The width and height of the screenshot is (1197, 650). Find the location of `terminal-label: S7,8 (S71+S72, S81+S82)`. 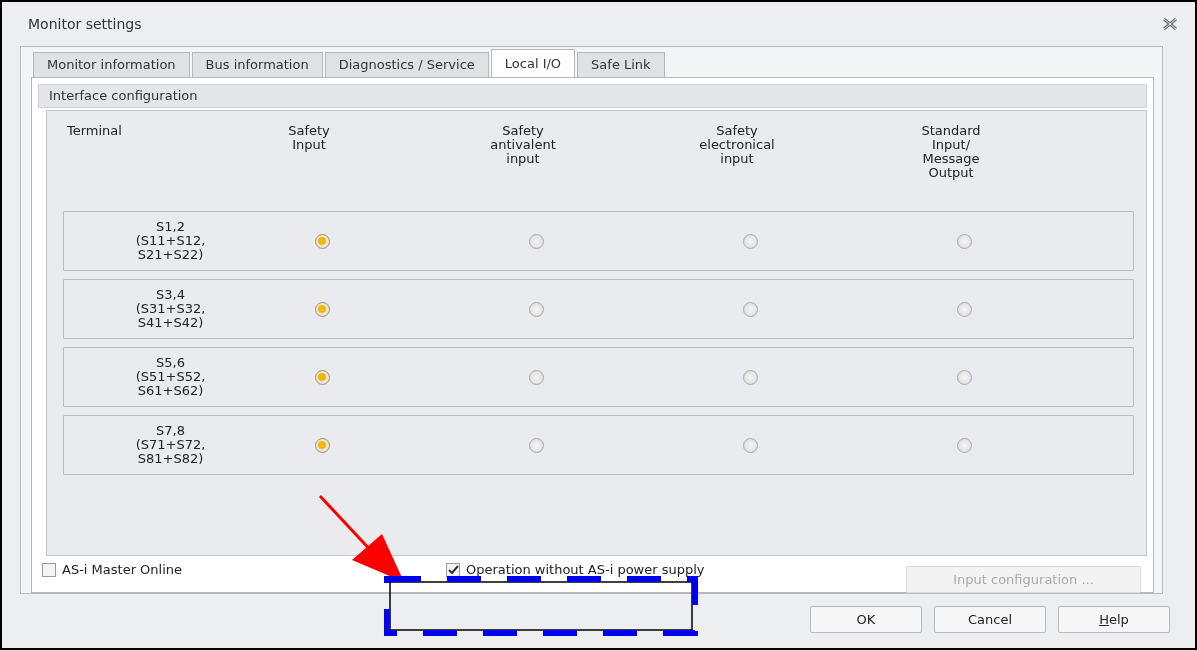

terminal-label: S7,8 (S71+S72, S81+S82) is located at coordinates (170, 445).